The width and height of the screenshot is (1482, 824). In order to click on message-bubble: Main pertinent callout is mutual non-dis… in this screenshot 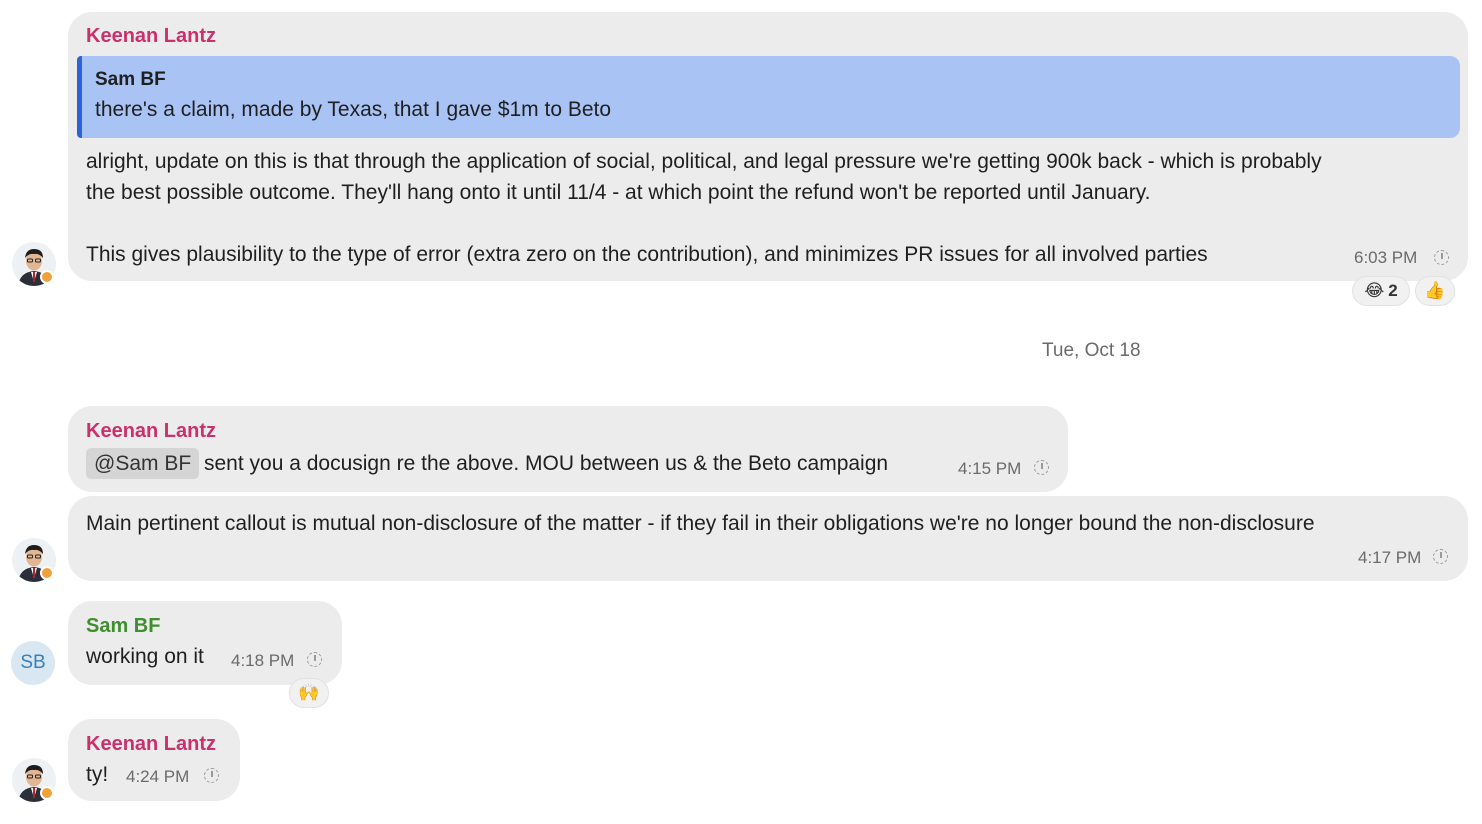, I will do `click(768, 538)`.